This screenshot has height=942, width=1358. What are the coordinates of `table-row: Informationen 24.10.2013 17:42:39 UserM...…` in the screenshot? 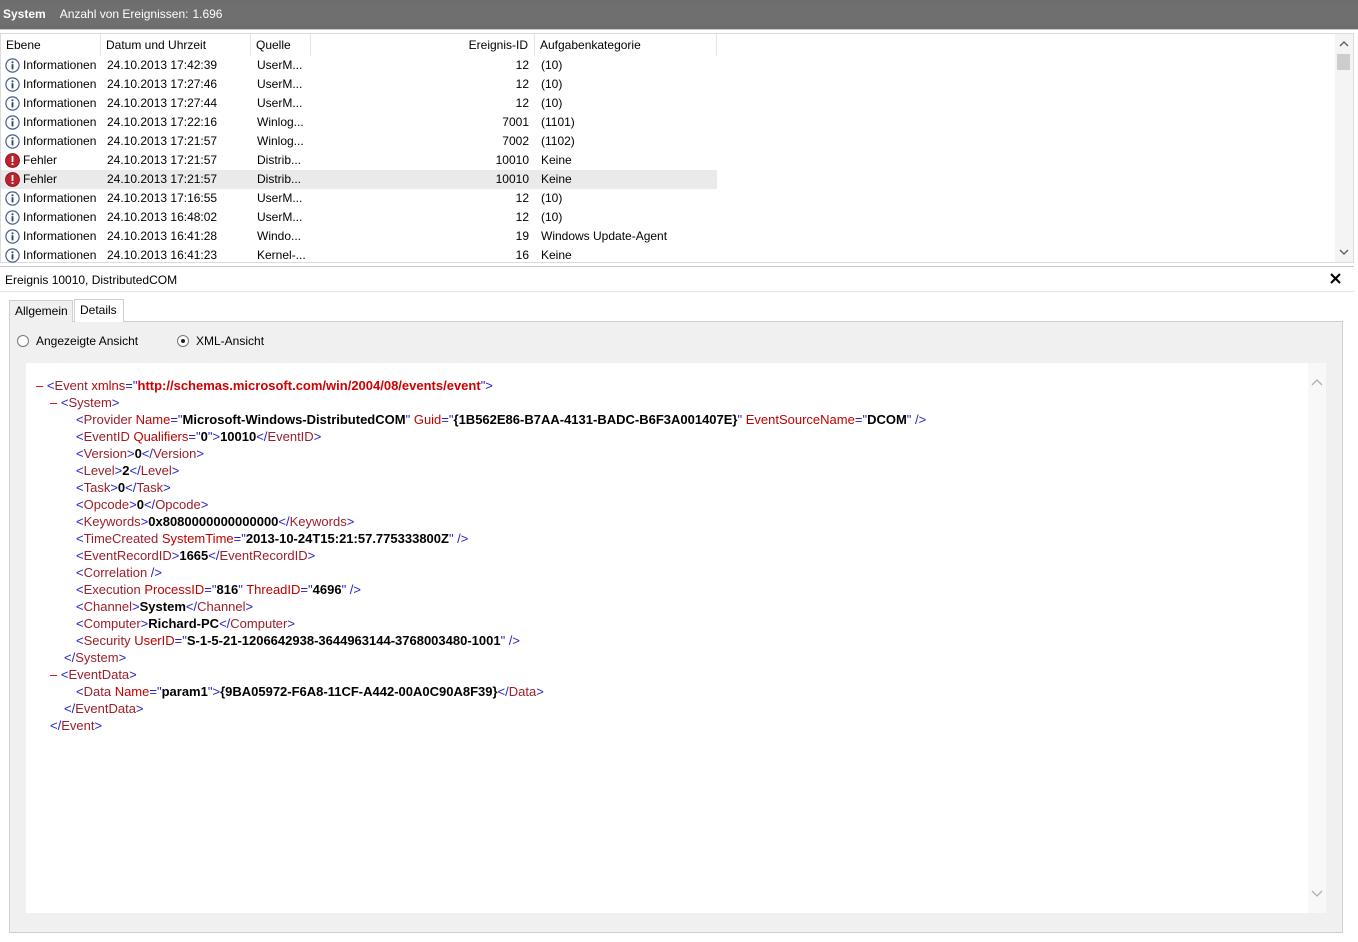 It's located at (359, 65).